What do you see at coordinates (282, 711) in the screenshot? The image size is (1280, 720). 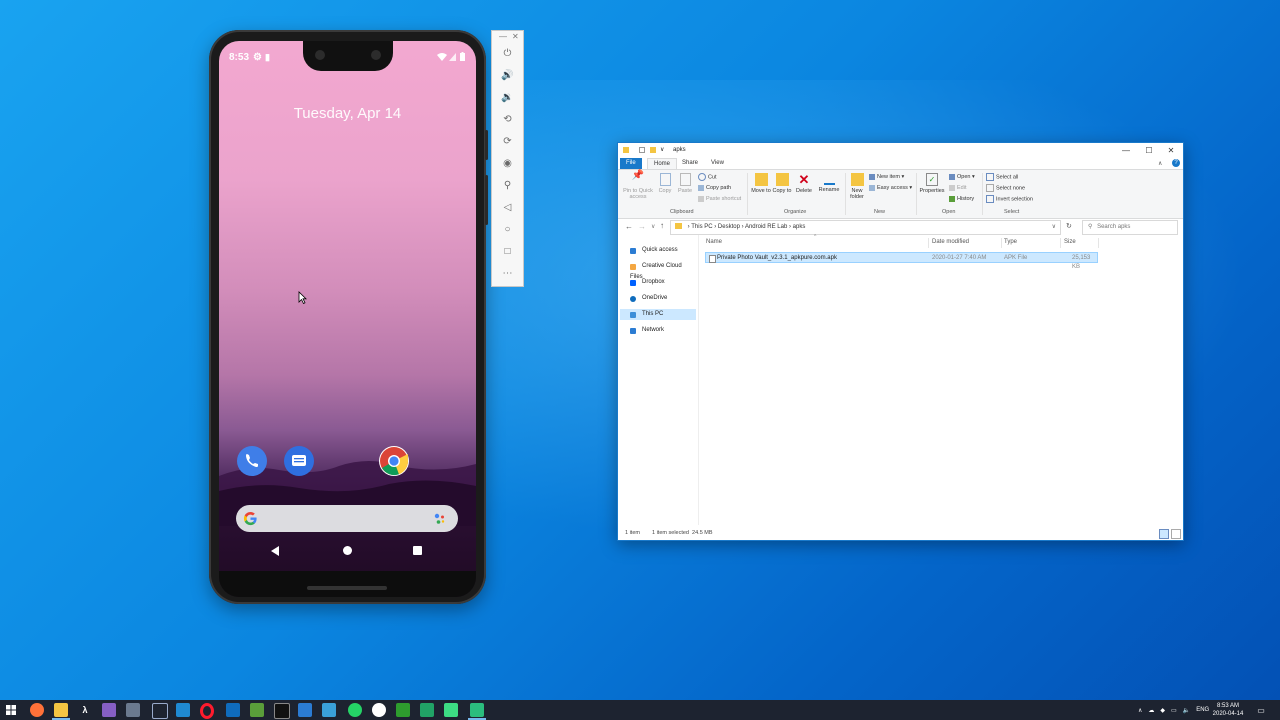 I see `terminal-icon` at bounding box center [282, 711].